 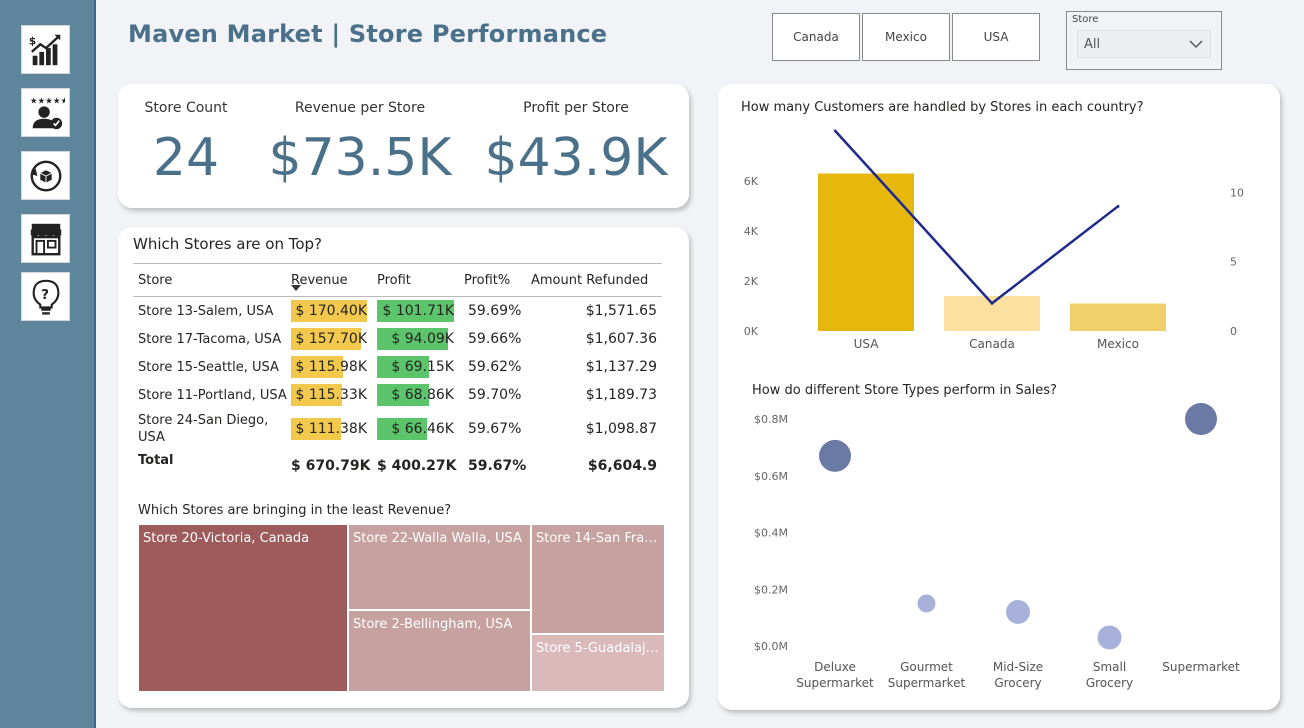 I want to click on cell-profit: $ 68.86K, so click(x=420, y=395).